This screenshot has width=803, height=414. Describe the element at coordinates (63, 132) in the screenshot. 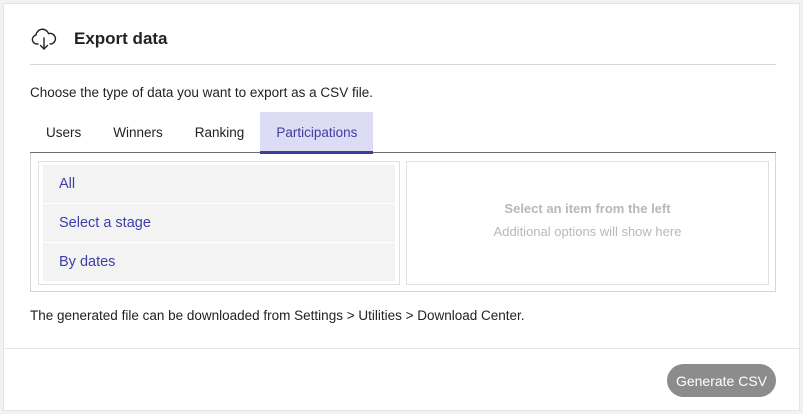

I see `tab-users: Users` at that location.